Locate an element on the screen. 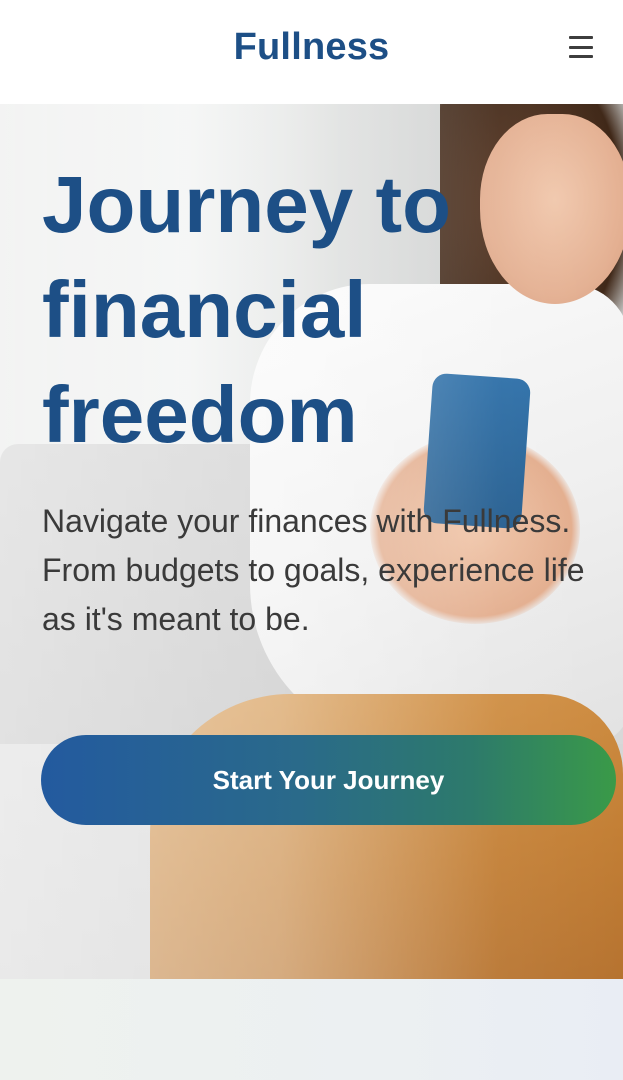 The image size is (623, 1080). hamburger-menu-icon is located at coordinates (582, 47).